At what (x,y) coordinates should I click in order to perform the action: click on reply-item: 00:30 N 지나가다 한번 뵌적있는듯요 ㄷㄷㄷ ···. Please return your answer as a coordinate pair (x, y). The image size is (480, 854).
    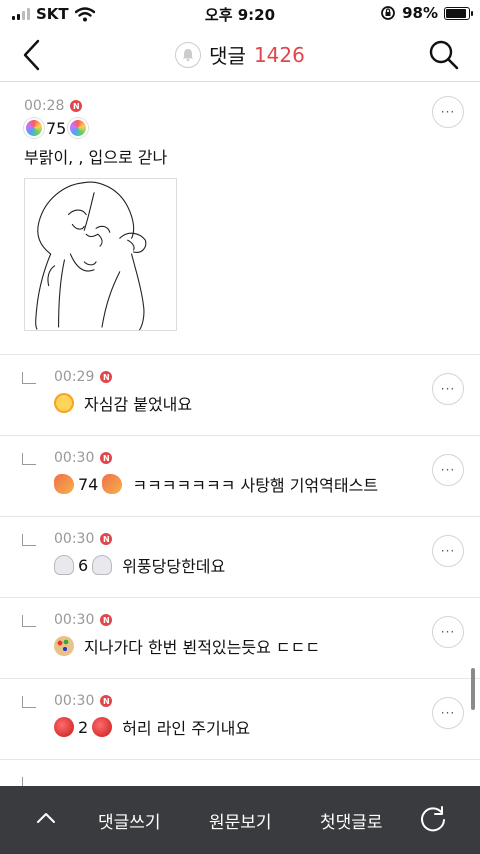
    Looking at the image, I should click on (240, 638).